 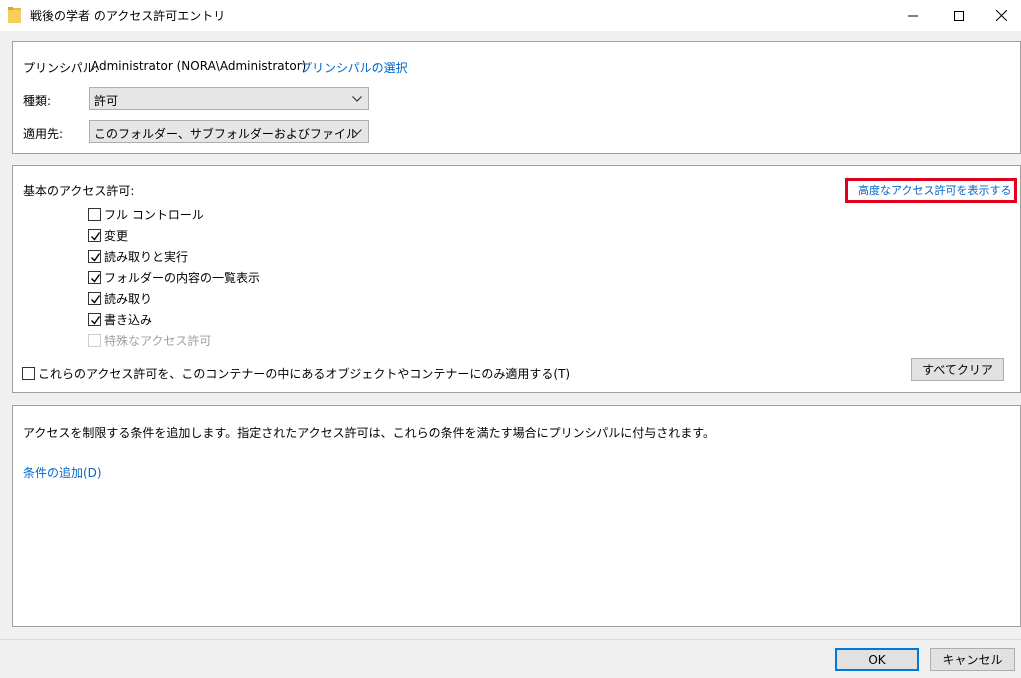 What do you see at coordinates (43, 134) in the screenshot?
I see `applies-to-label: 適用先:` at bounding box center [43, 134].